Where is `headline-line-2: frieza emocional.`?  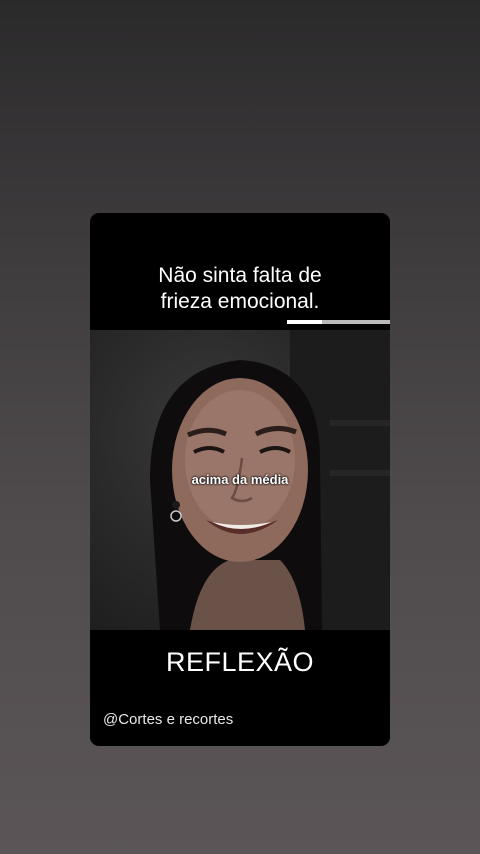
headline-line-2: frieza emocional. is located at coordinates (240, 301).